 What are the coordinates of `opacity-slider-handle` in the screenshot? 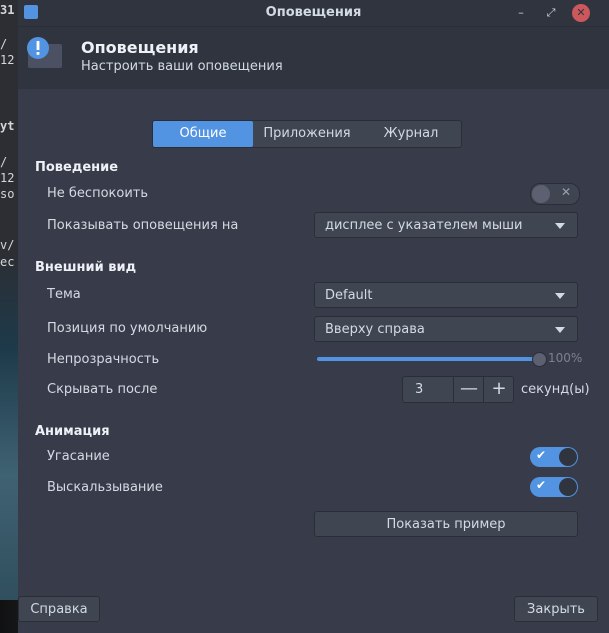 It's located at (539, 359).